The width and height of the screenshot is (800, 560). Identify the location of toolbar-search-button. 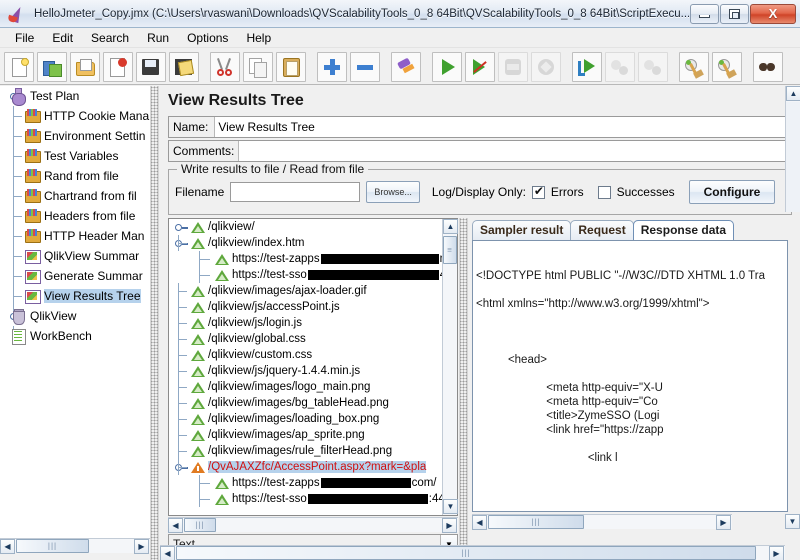
(768, 66).